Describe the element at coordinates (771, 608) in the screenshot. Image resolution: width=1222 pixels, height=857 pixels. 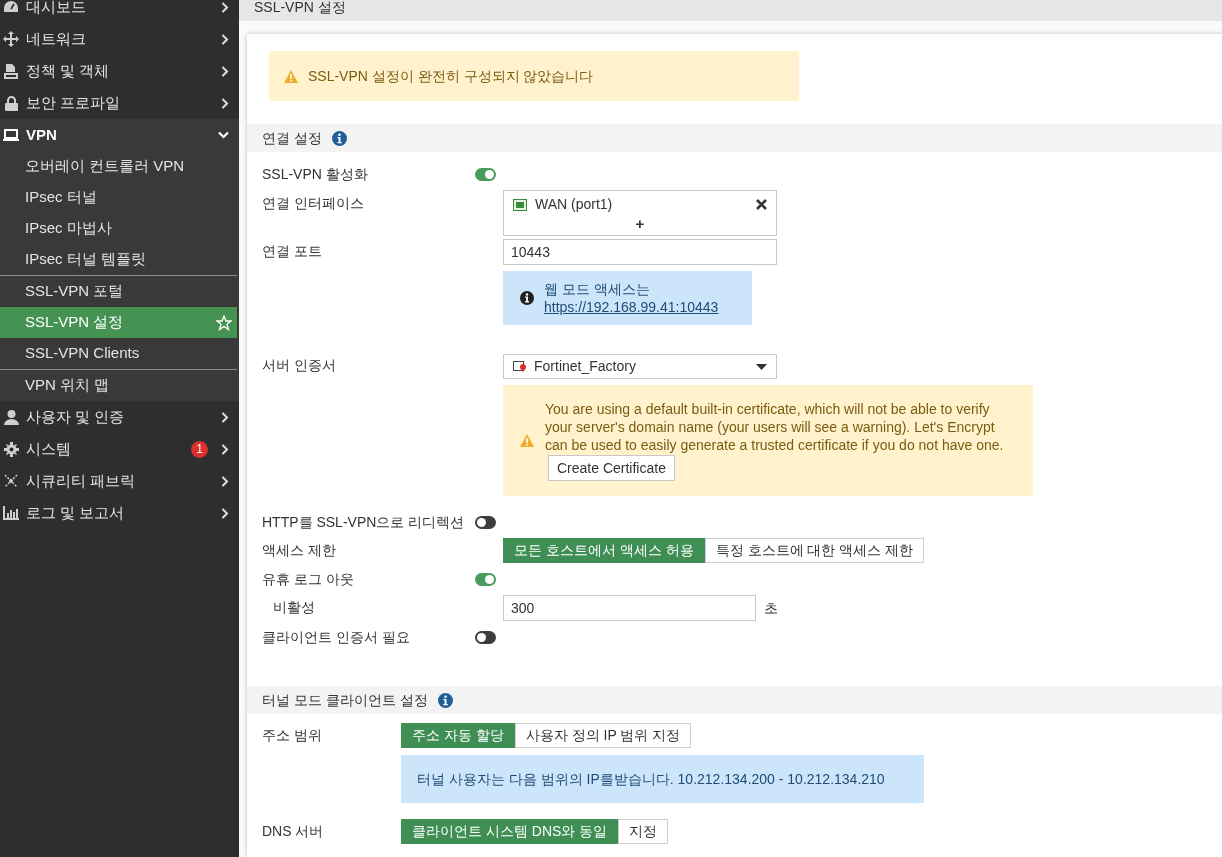
I see `unit-label: 초` at that location.